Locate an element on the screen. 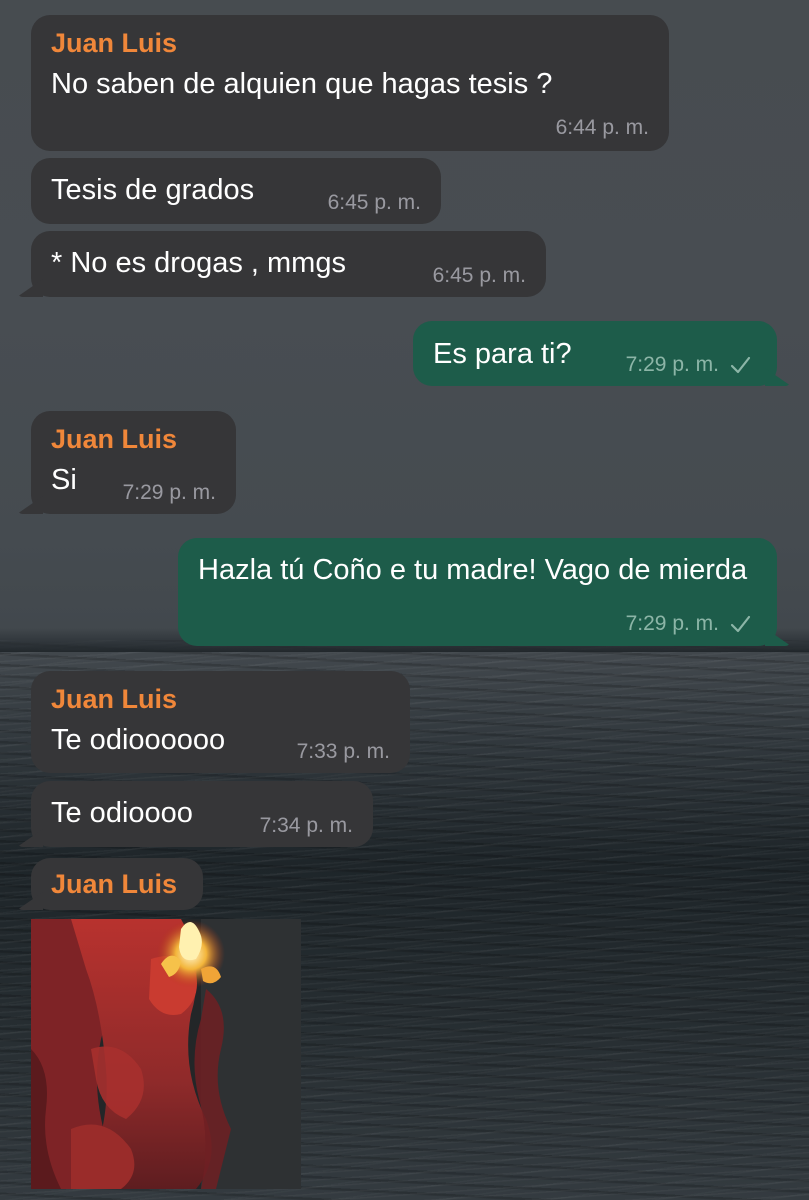  gif-image is located at coordinates (166, 1054).